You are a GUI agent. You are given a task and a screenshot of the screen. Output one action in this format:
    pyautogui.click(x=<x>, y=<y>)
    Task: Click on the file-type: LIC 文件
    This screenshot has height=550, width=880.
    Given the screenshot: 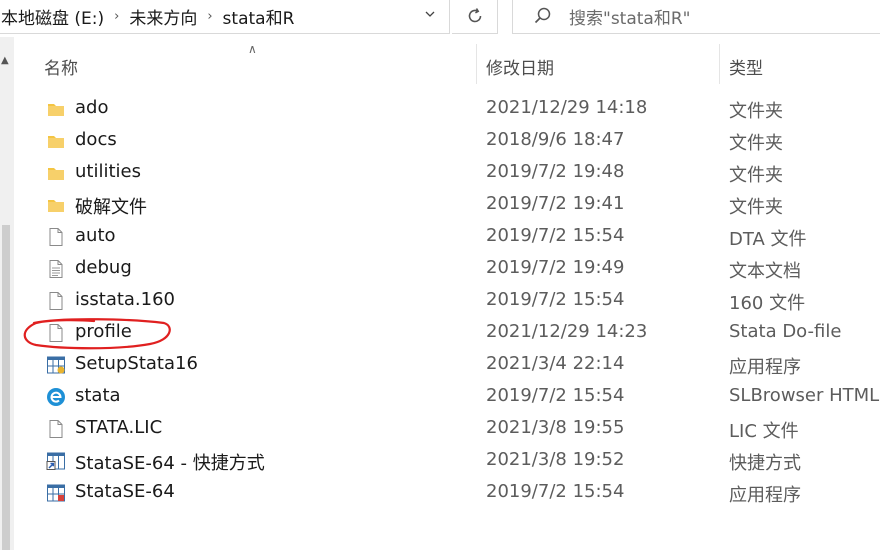 What is the action you would take?
    pyautogui.click(x=764, y=431)
    